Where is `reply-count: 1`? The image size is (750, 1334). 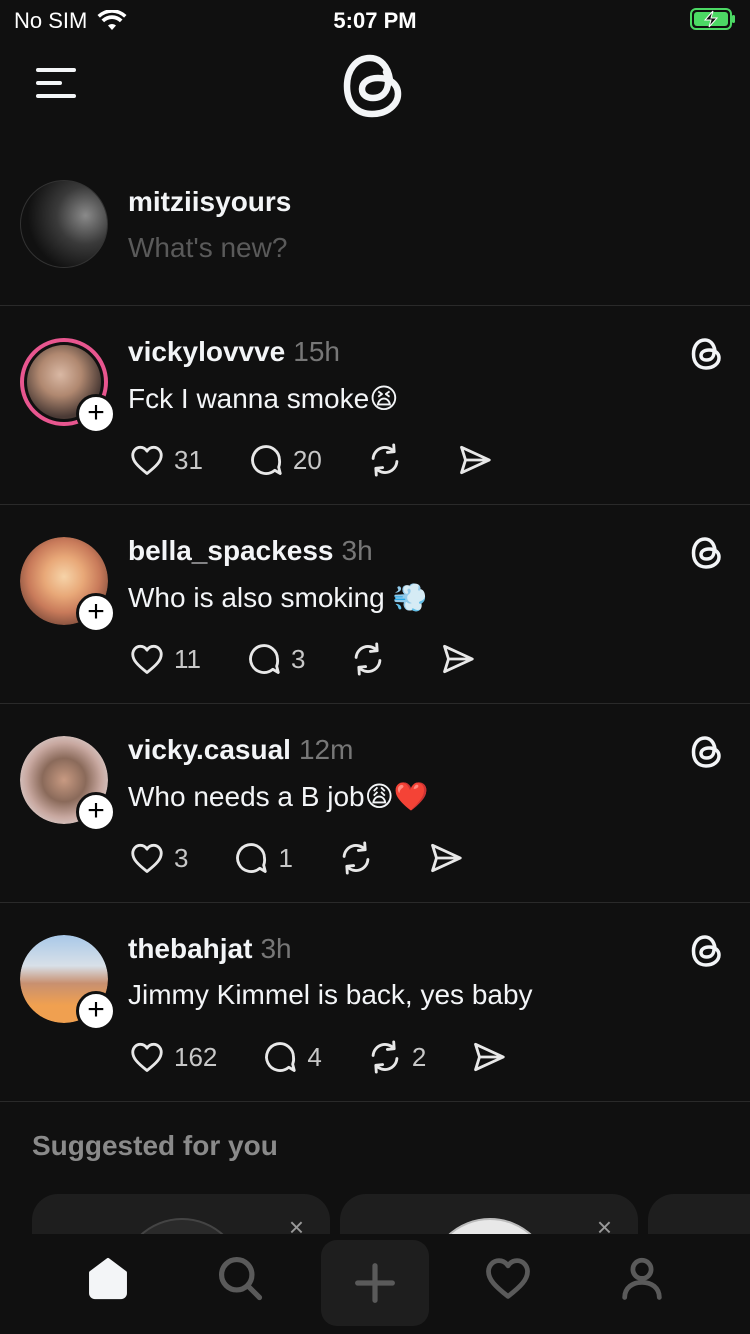
reply-count: 1 is located at coordinates (285, 857).